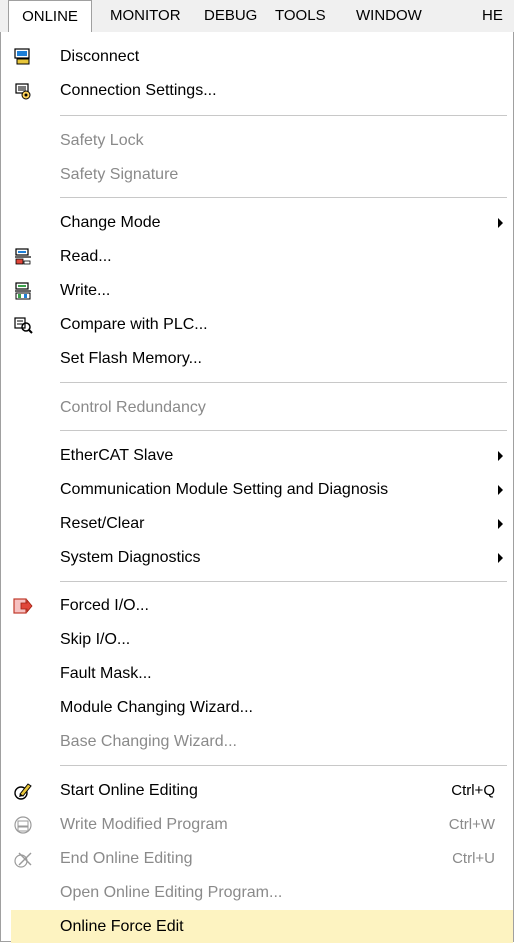 The image size is (514, 943). Describe the element at coordinates (126, 858) in the screenshot. I see `menu-item-label: End Online Editing` at that location.